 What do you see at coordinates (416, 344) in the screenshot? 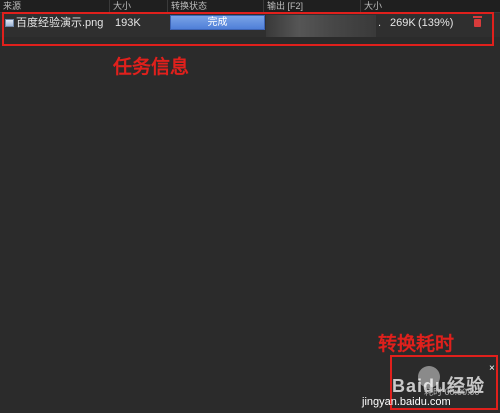
I see `conversion-time-annotation: 转换耗时` at bounding box center [416, 344].